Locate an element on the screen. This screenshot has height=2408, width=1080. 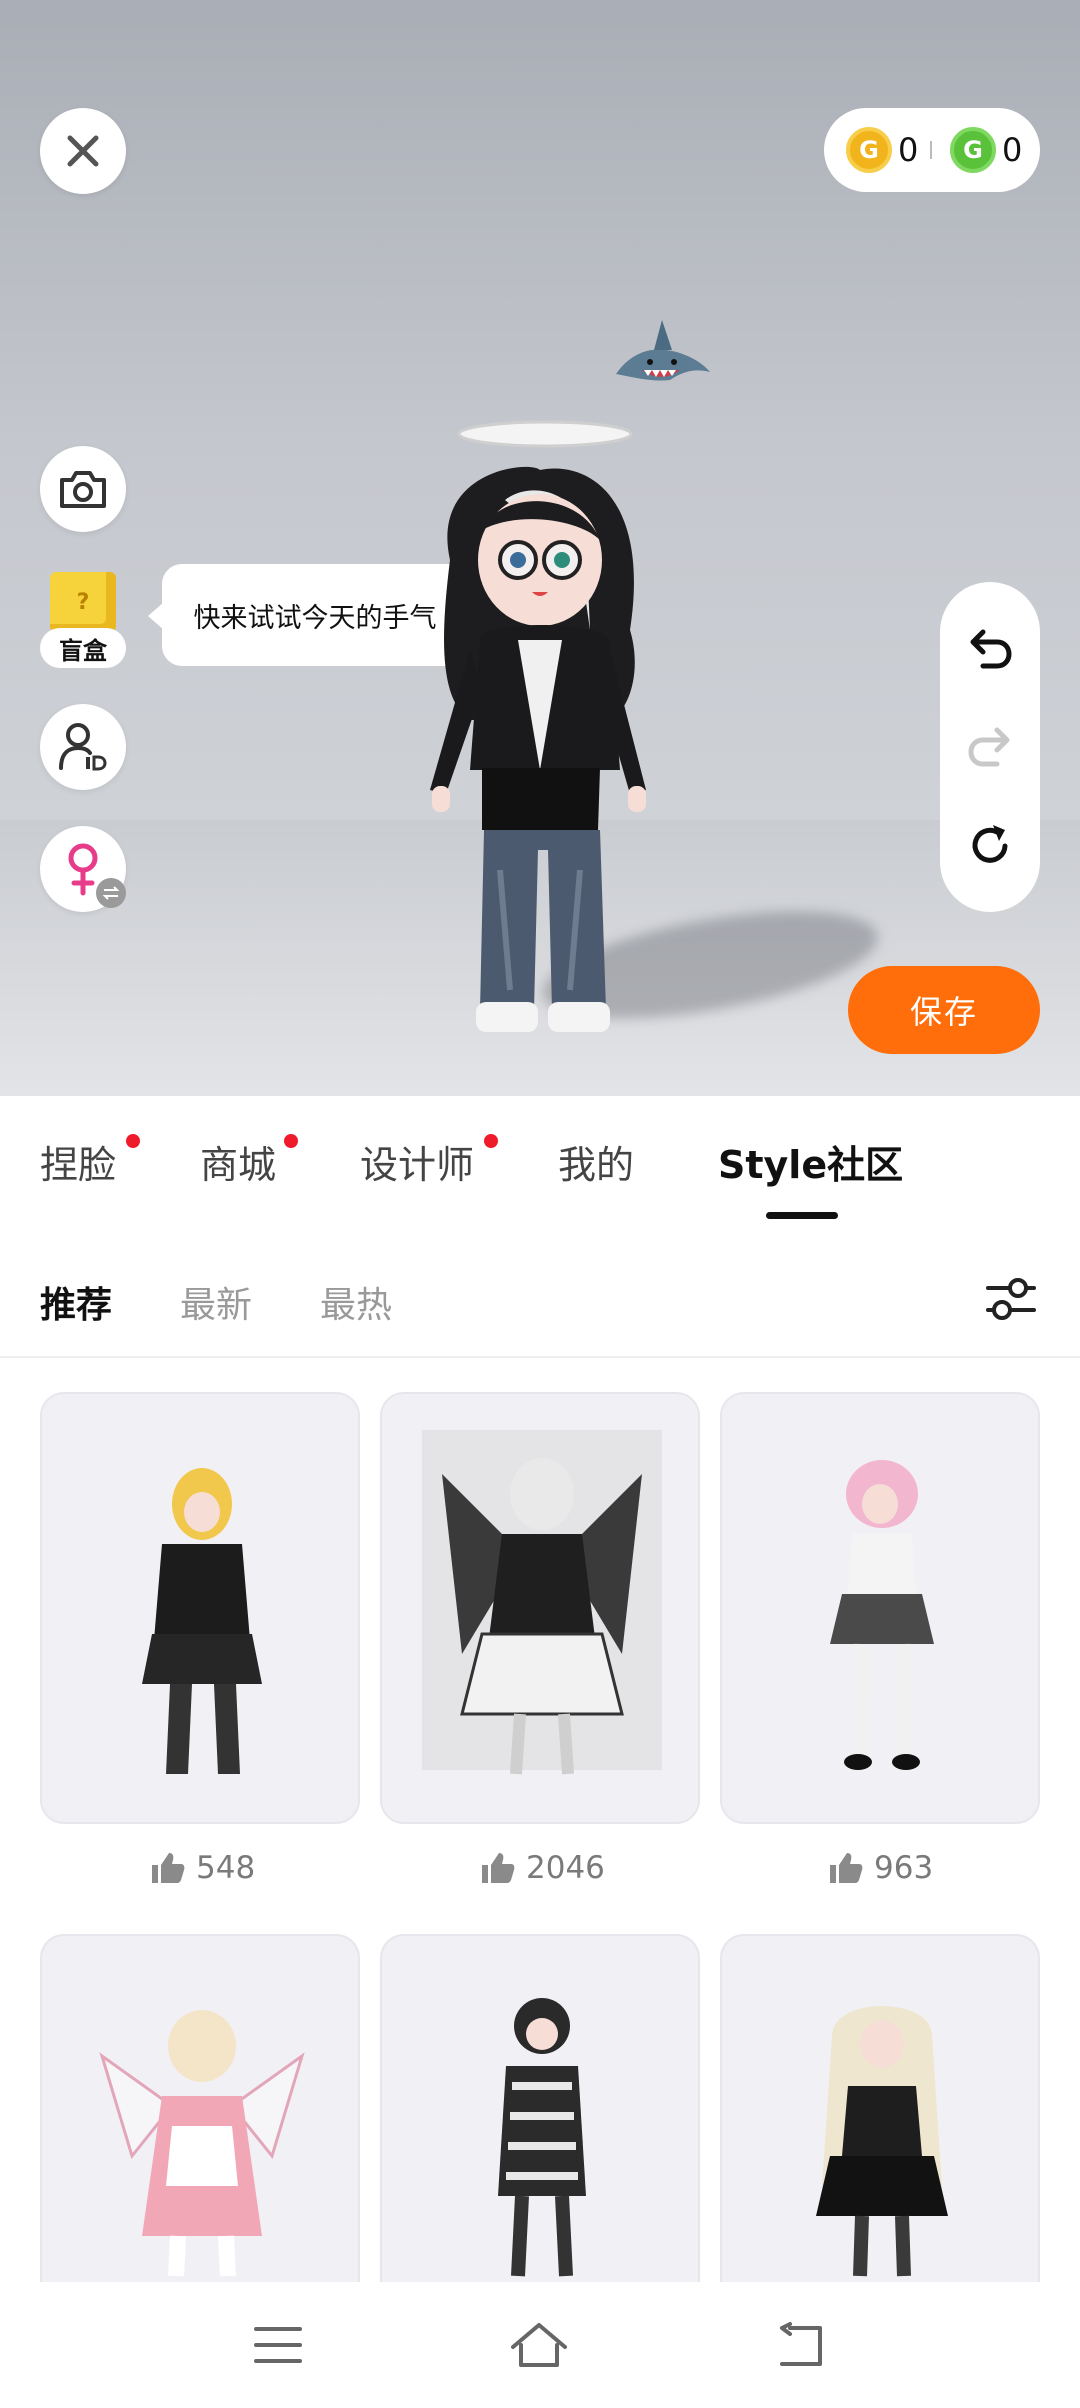
system-navigation-bar is located at coordinates (540, 2345).